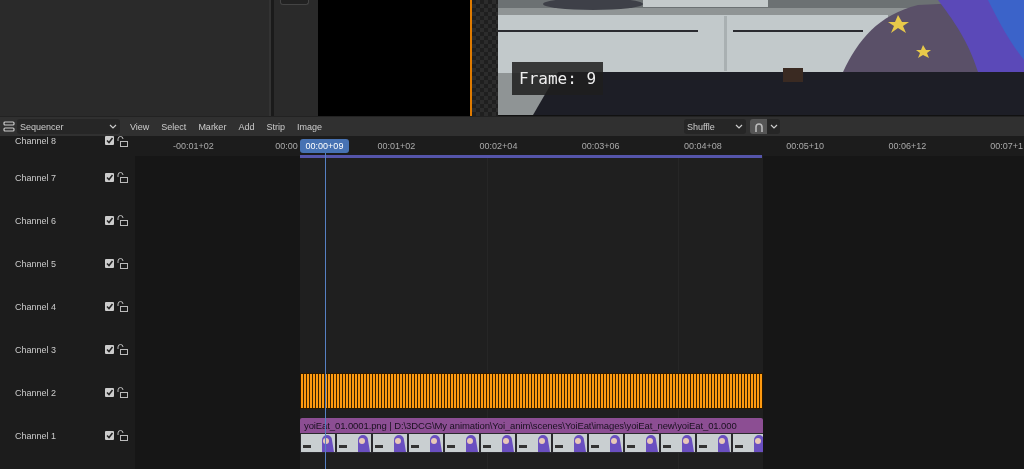 Image resolution: width=1024 pixels, height=469 pixels. I want to click on frame-overlay: Frame: 9, so click(558, 78).